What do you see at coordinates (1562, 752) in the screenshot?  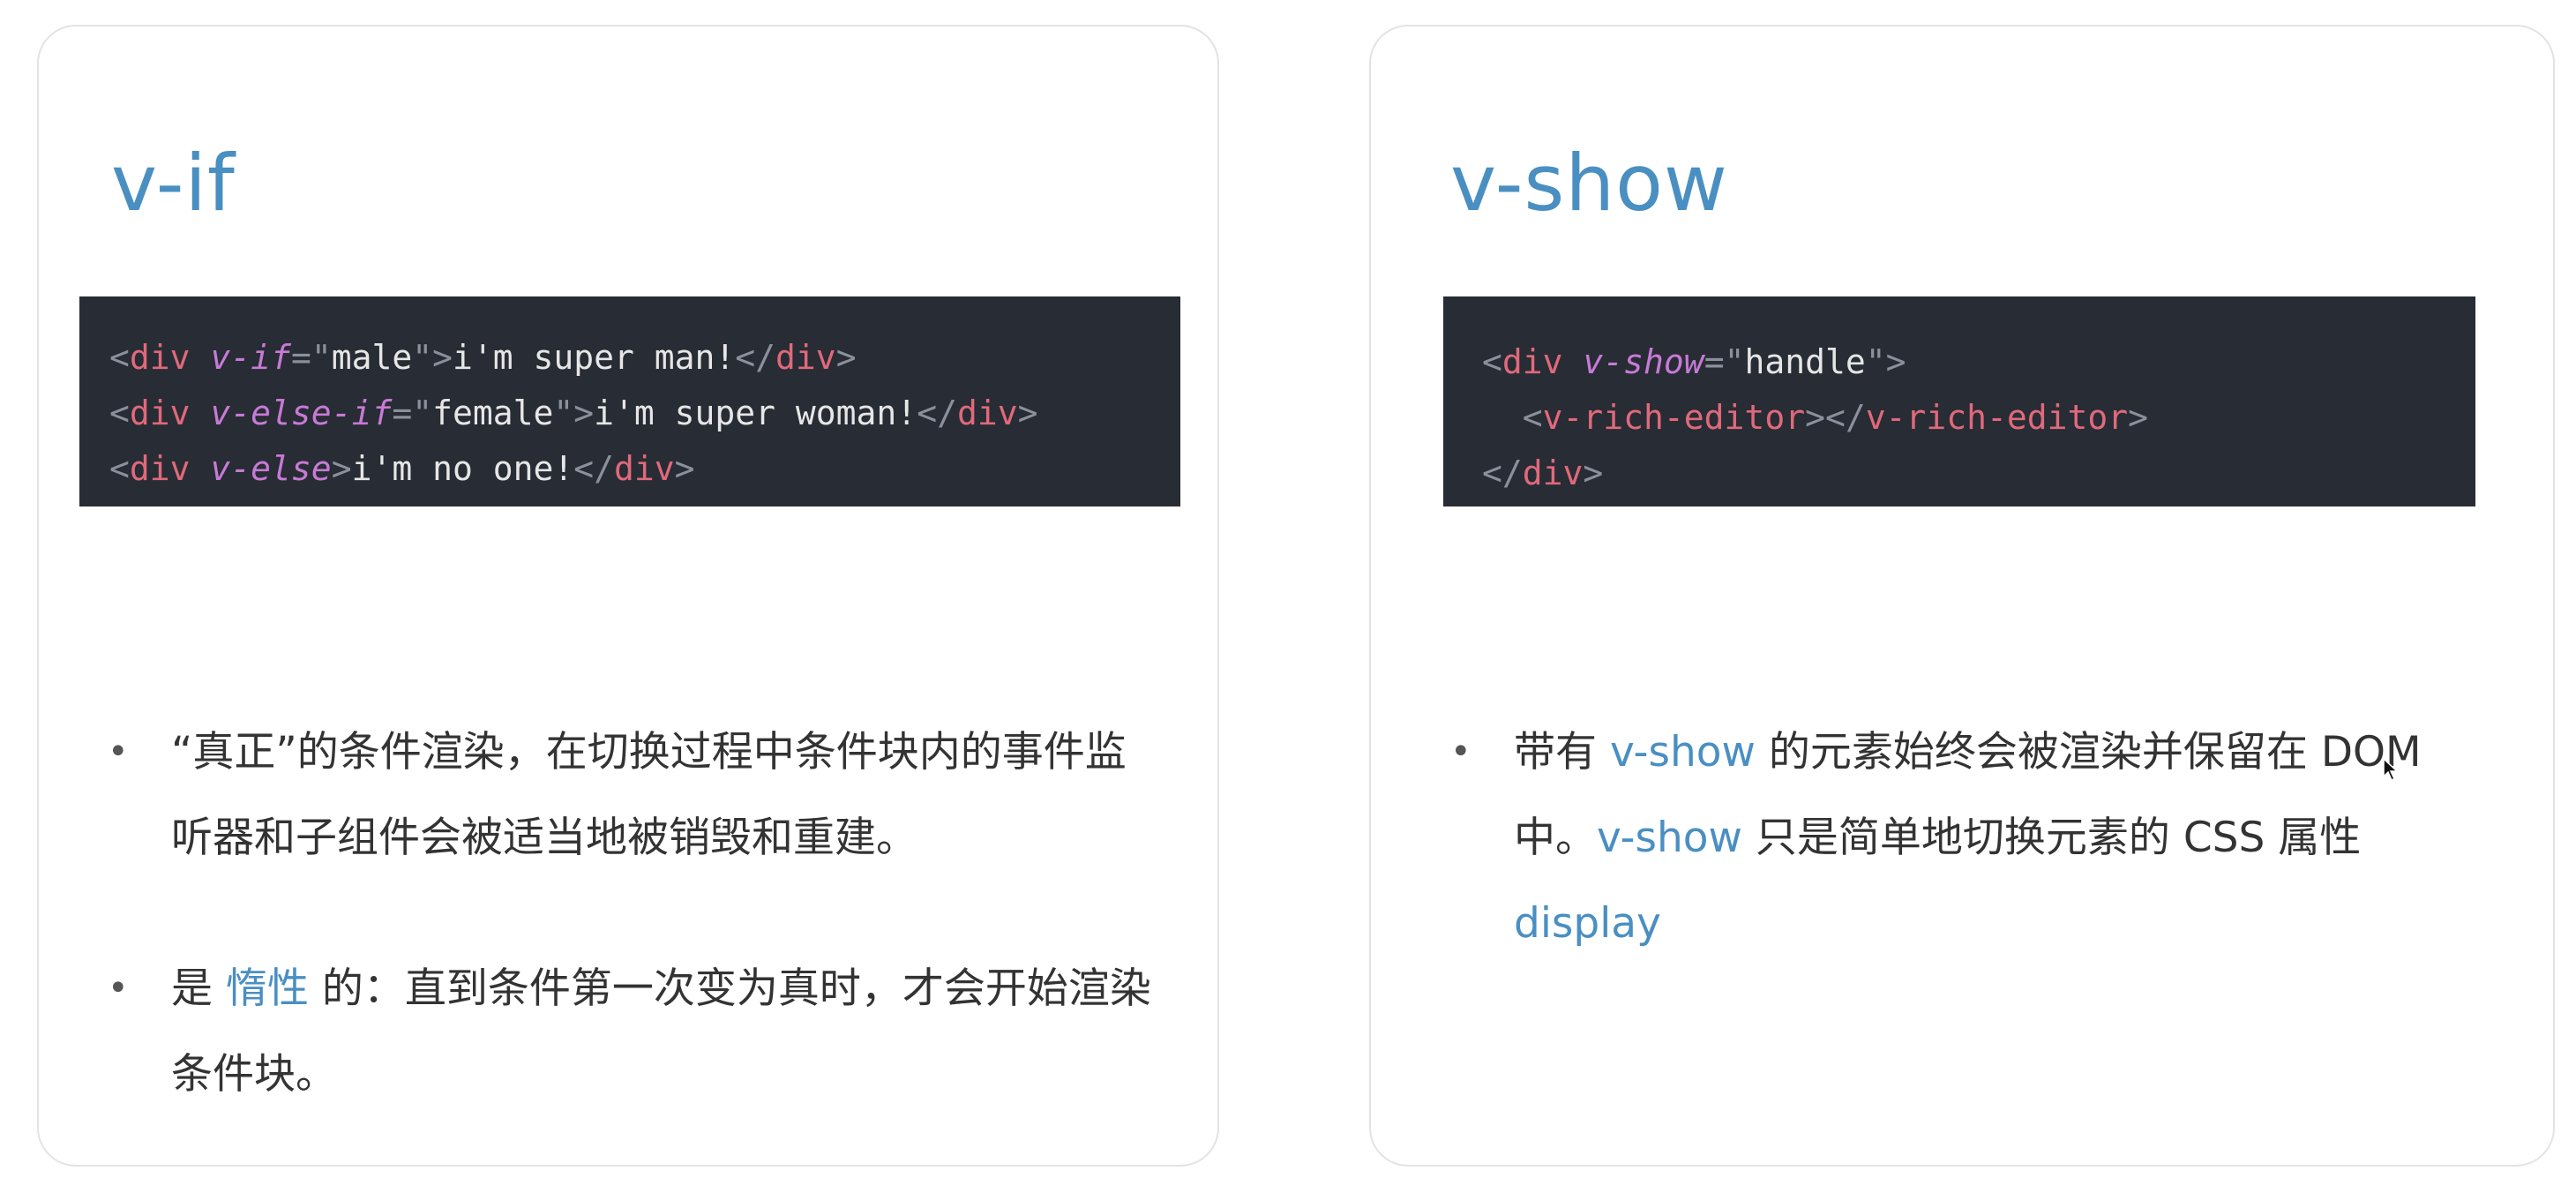 I see `bullet-text: 带有` at bounding box center [1562, 752].